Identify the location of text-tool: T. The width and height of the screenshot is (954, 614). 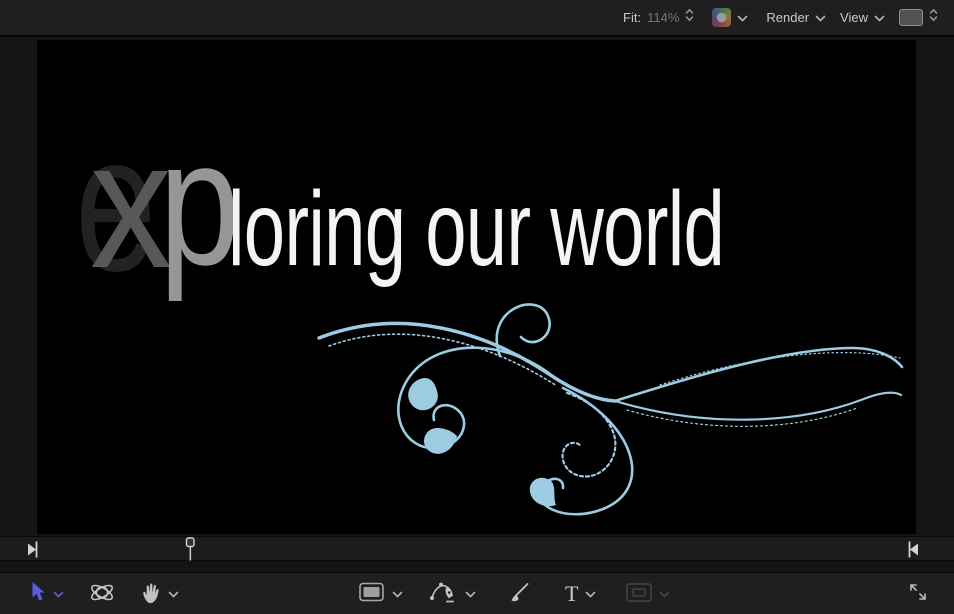
(580, 594).